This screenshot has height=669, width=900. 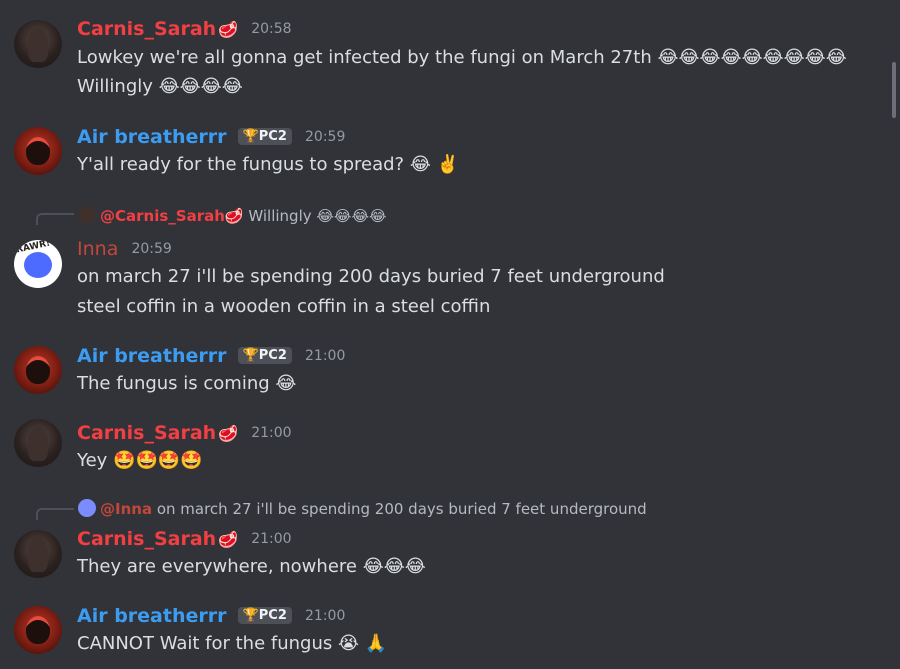 What do you see at coordinates (232, 643) in the screenshot?
I see `message-line: CANNOT Wait for the fungus 😭 🙏` at bounding box center [232, 643].